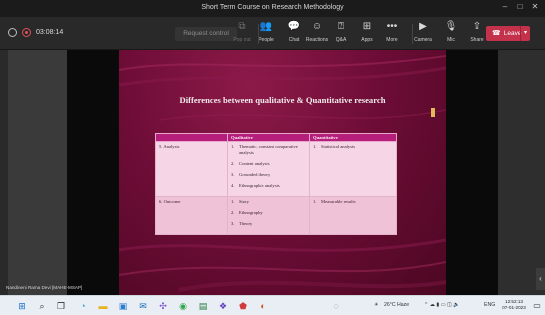 This screenshot has height=315, width=545. Describe the element at coordinates (251, 212) in the screenshot. I see `list-text: Ethnography` at that location.